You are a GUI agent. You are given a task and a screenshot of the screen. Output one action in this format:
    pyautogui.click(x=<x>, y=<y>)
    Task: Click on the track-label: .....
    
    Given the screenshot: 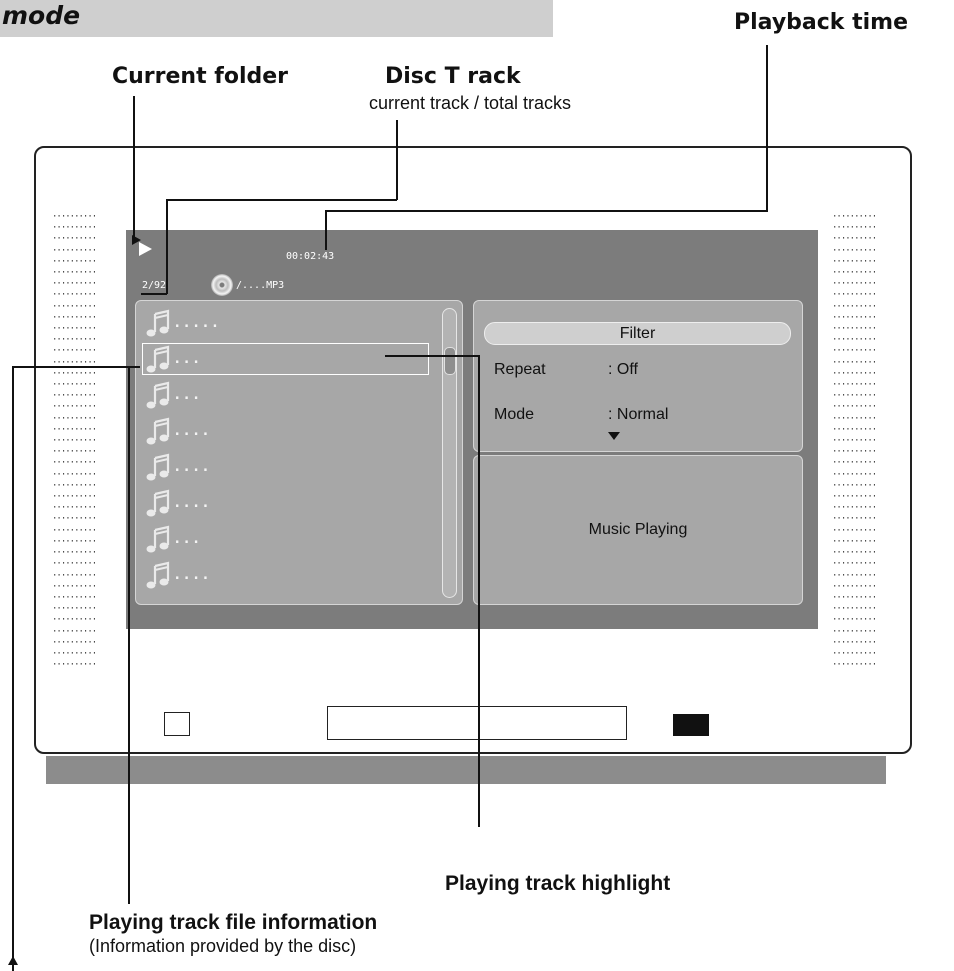 What is the action you would take?
    pyautogui.click(x=197, y=323)
    